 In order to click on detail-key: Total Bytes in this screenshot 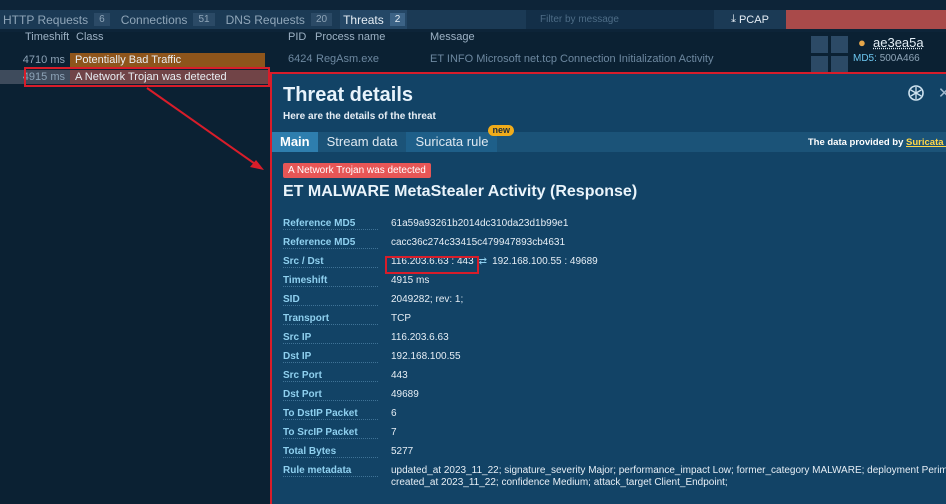, I will do `click(330, 452)`.